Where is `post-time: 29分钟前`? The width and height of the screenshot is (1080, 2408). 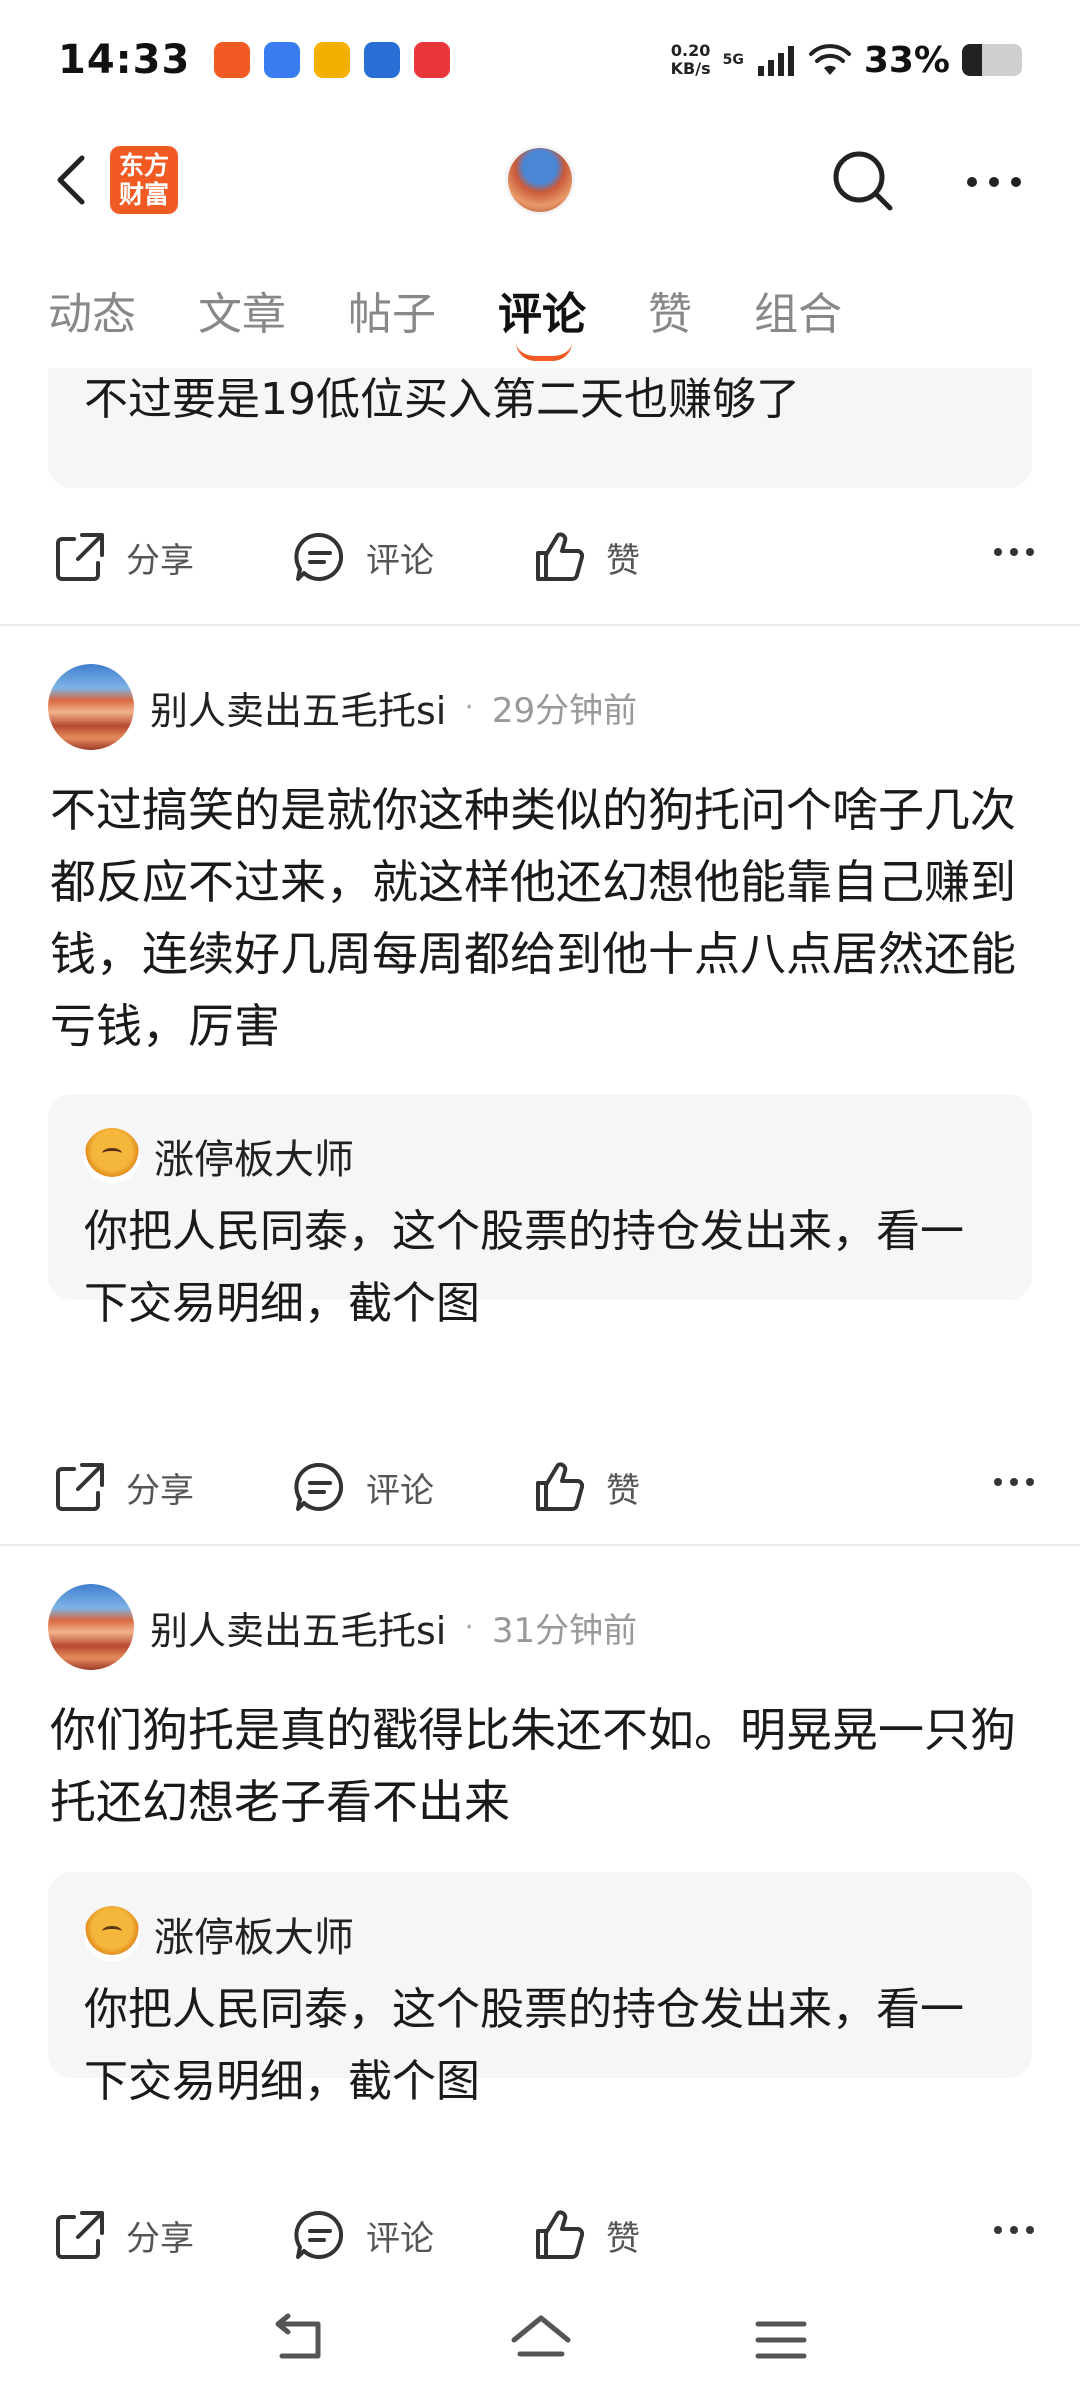
post-time: 29分钟前 is located at coordinates (564, 710).